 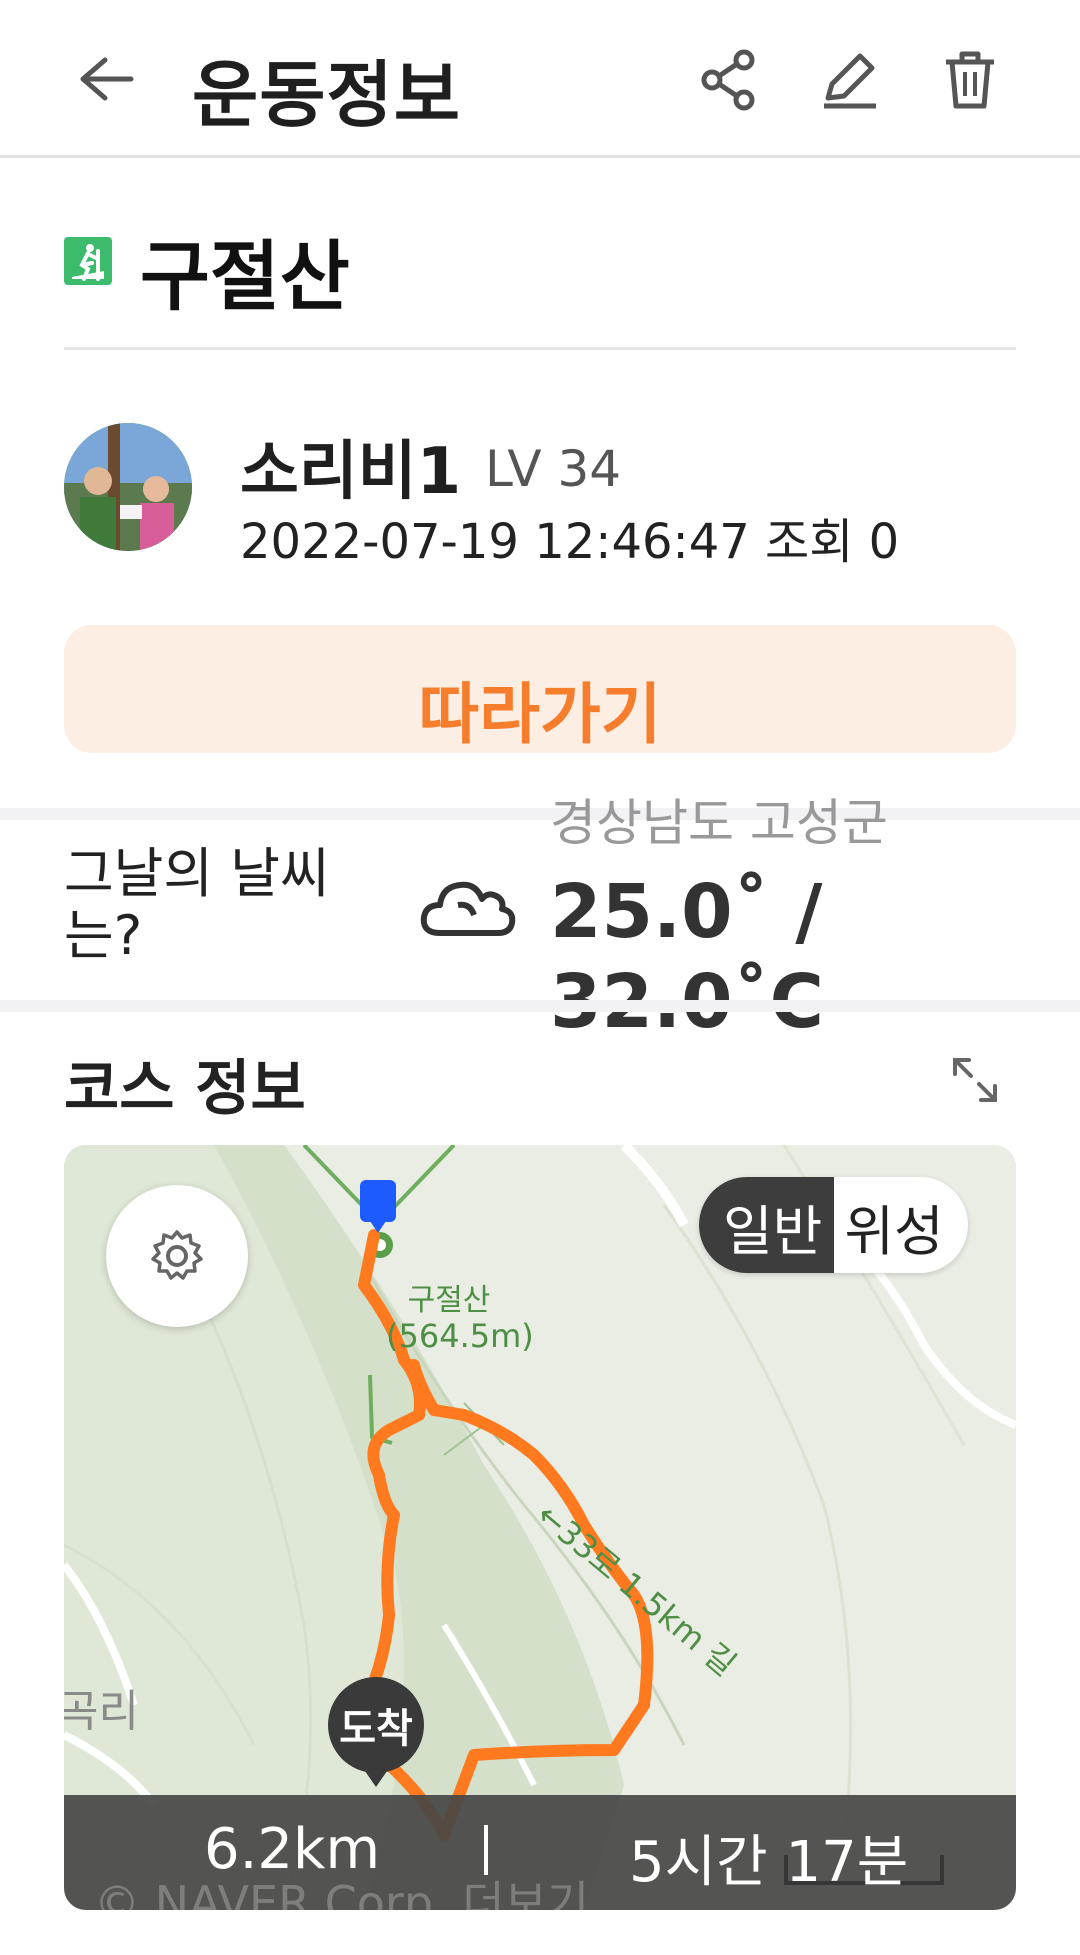 I want to click on map-type-toggle: 일반 위성, so click(x=833, y=1225).